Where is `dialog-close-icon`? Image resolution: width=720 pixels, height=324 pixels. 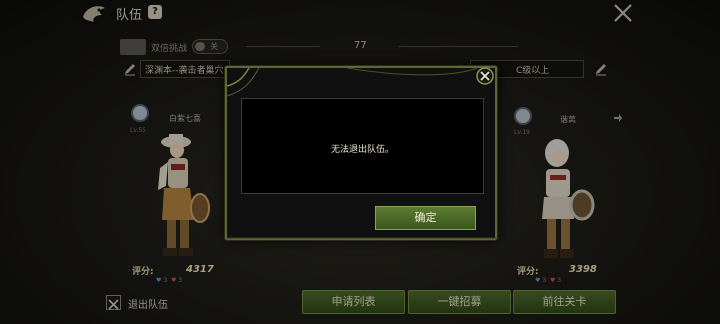
dialog-close-icon is located at coordinates (485, 76).